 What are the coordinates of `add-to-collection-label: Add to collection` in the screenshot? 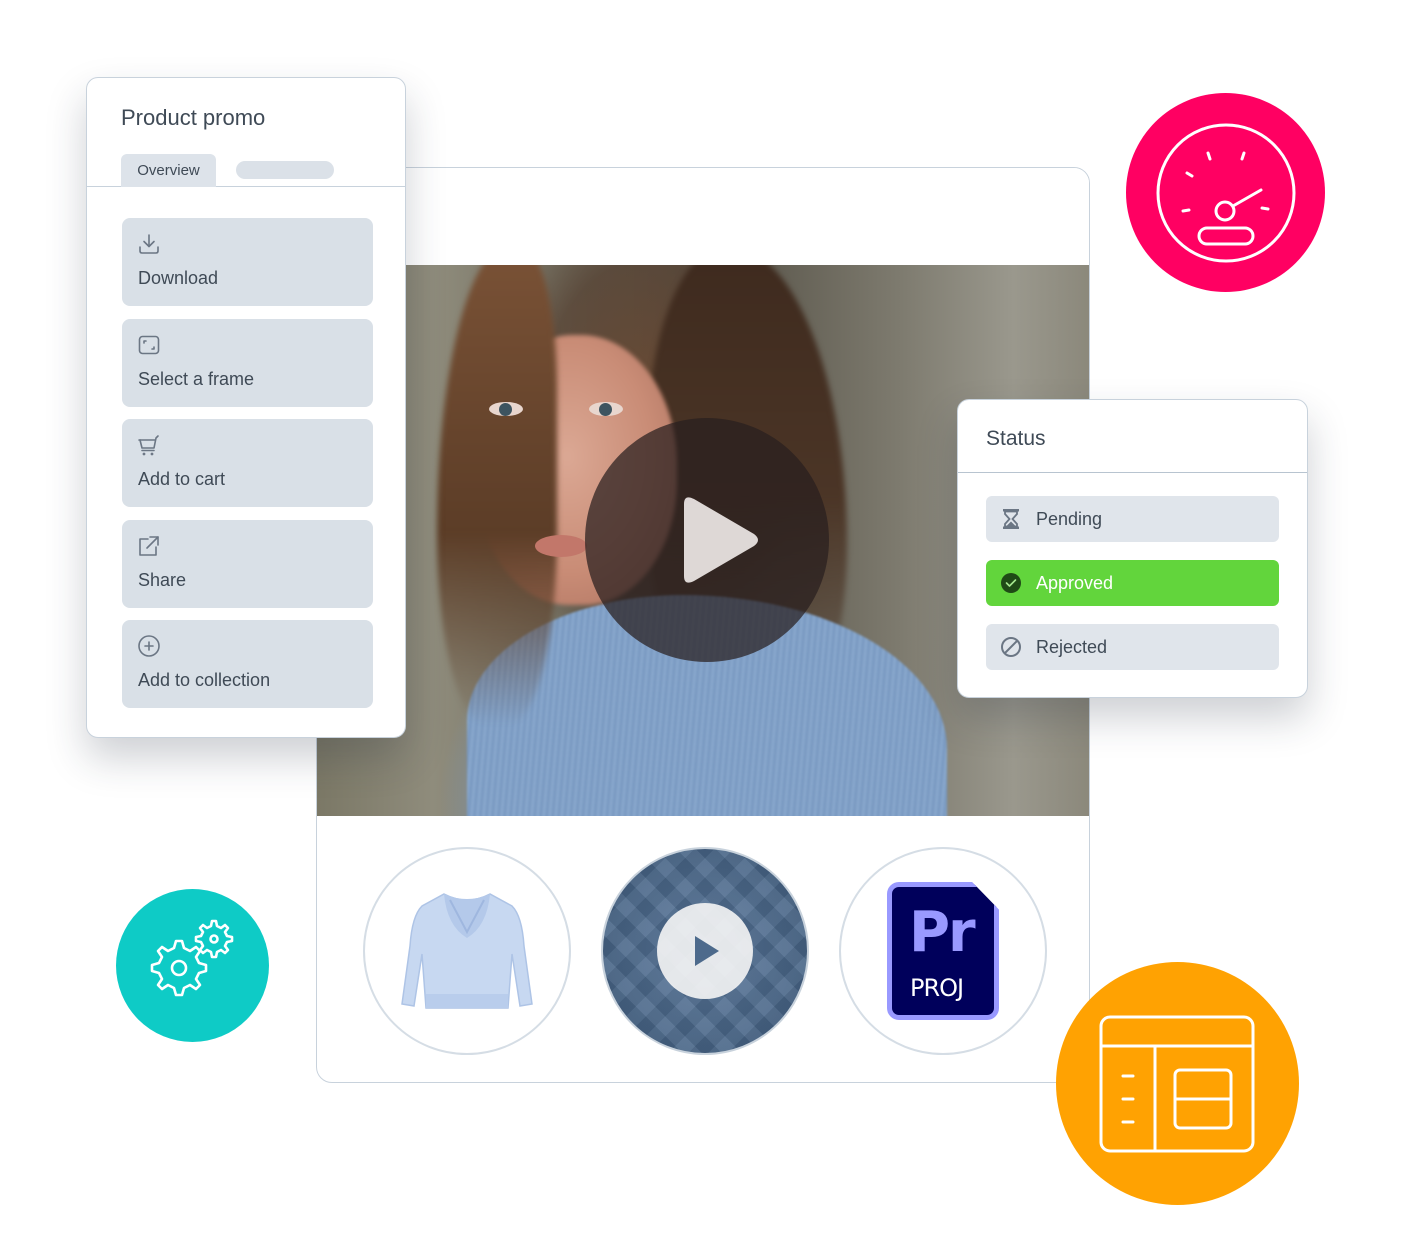 It's located at (204, 680).